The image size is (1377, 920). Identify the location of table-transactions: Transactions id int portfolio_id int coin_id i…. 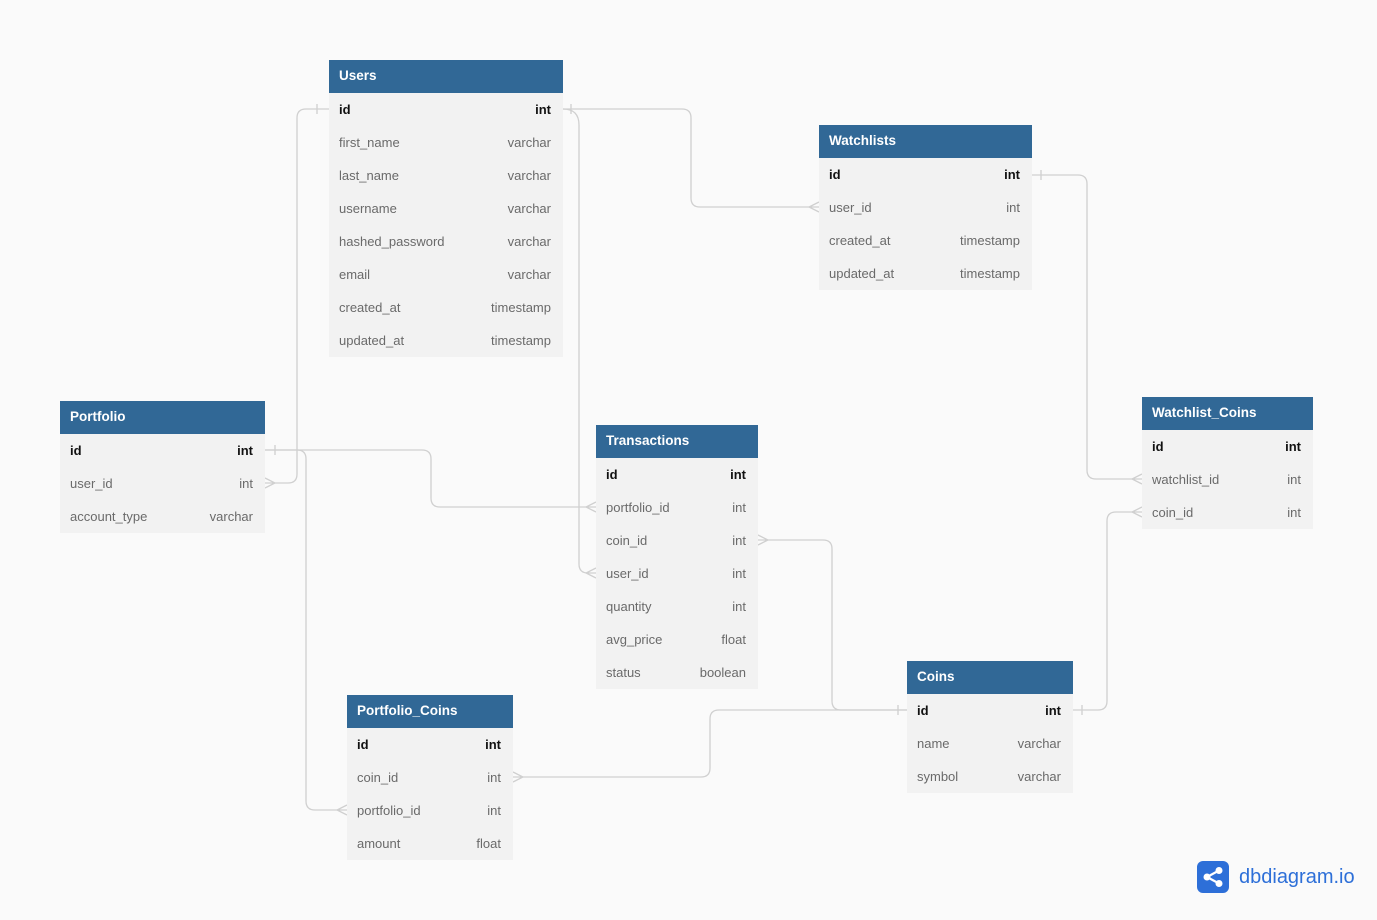
(677, 557).